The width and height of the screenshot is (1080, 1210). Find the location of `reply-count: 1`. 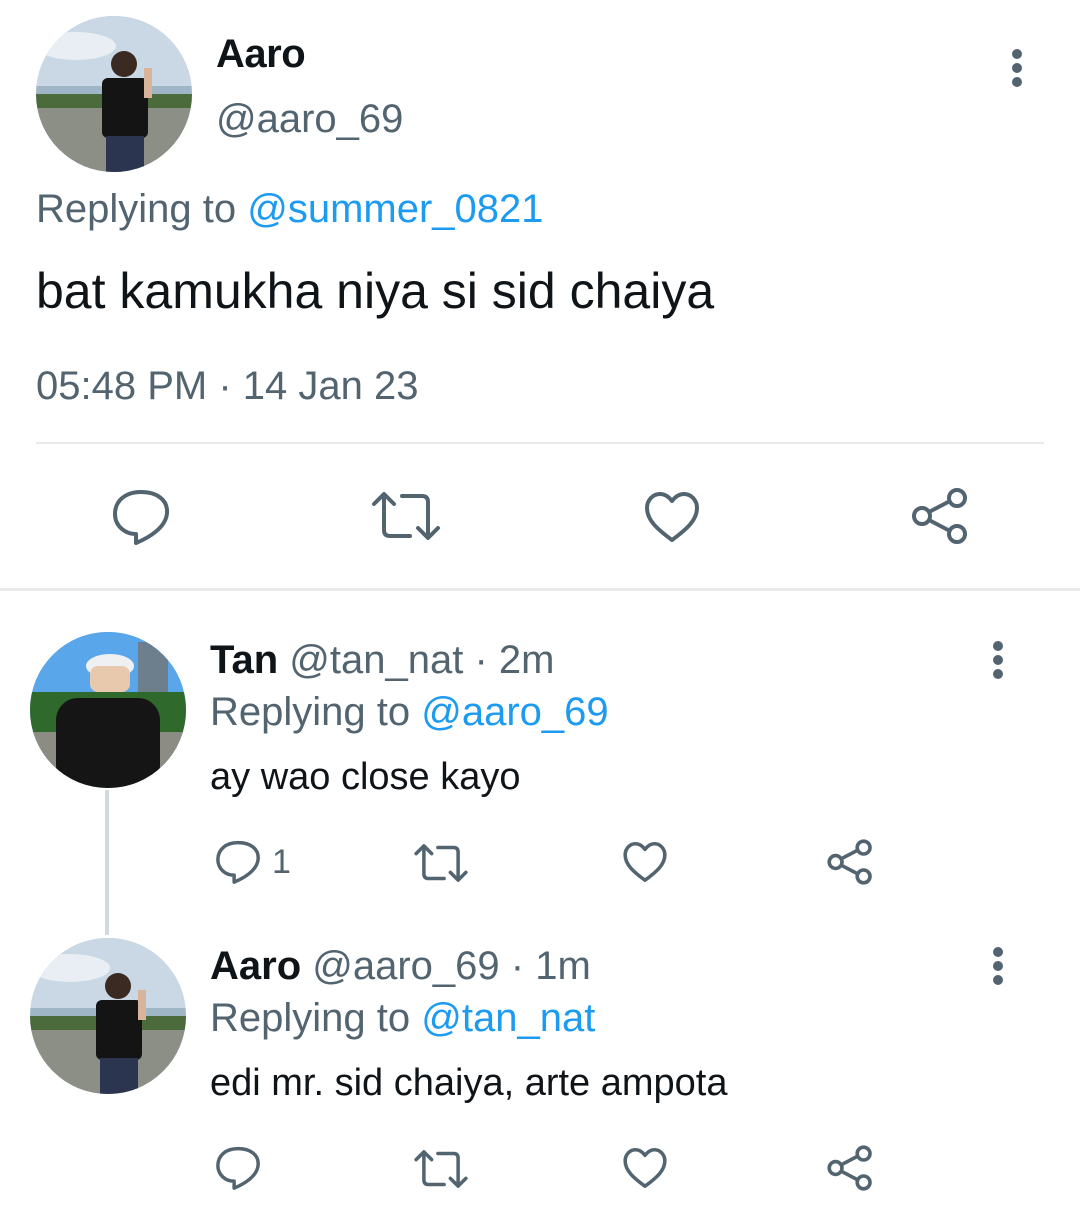

reply-count: 1 is located at coordinates (281, 862).